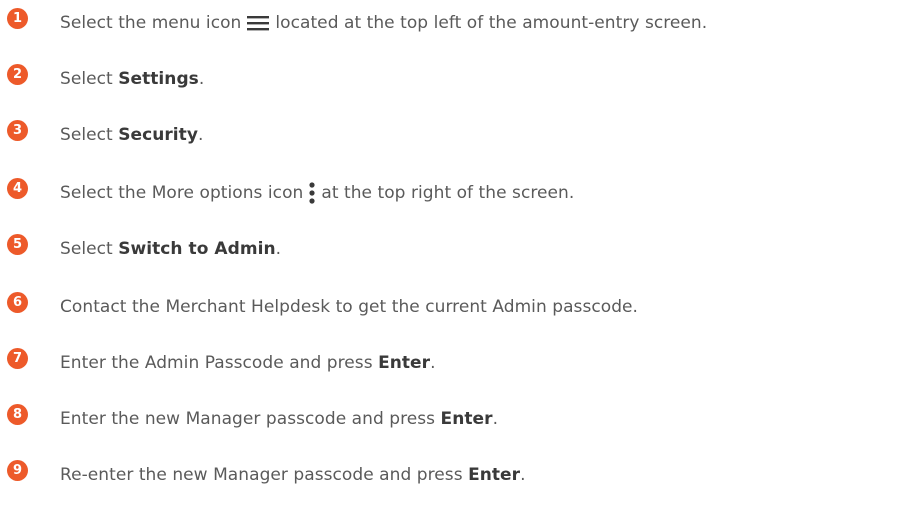  What do you see at coordinates (17, 470) in the screenshot?
I see `step-number-badge: 9` at bounding box center [17, 470].